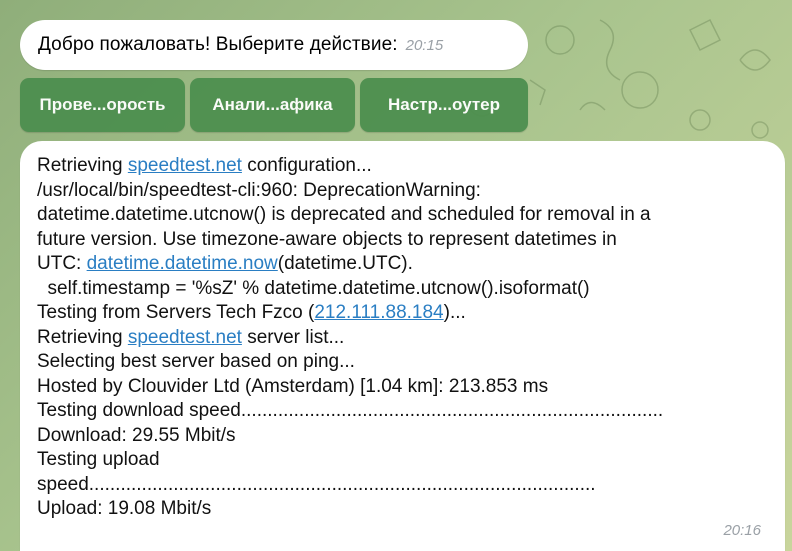 This screenshot has width=792, height=551. I want to click on output-text-segment: Testing from Servers Tech Fzco (, so click(176, 312).